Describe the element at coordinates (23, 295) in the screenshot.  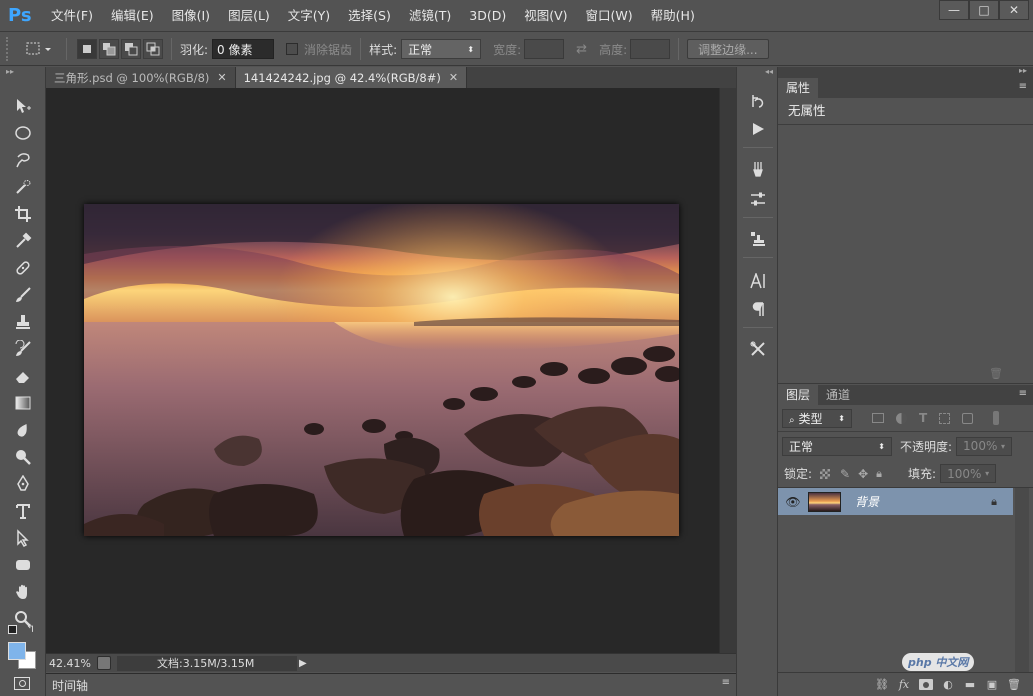
I see `brush-tool` at that location.